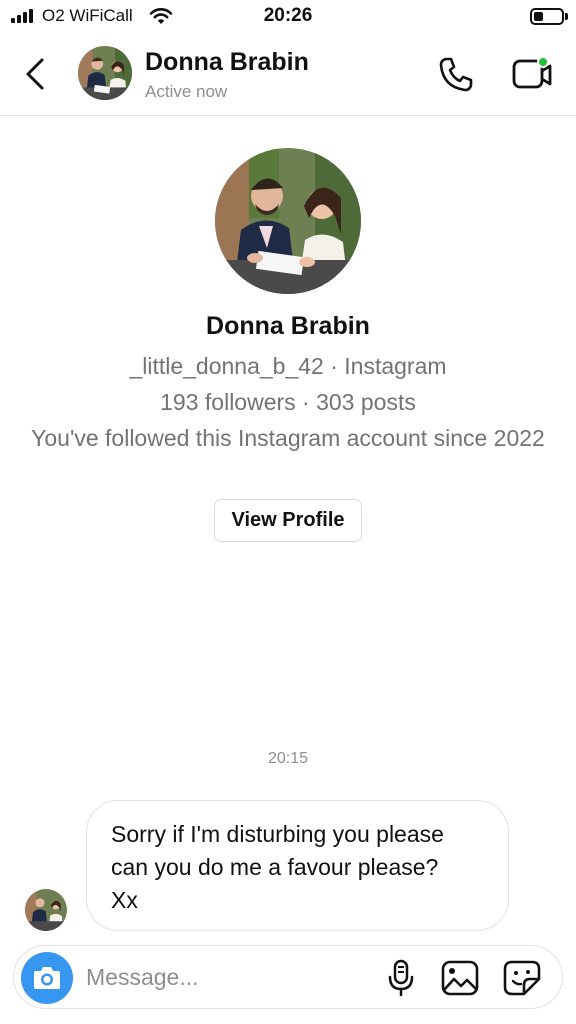 This screenshot has height=1024, width=576. What do you see at coordinates (38, 74) in the screenshot?
I see `back-chevron-icon` at bounding box center [38, 74].